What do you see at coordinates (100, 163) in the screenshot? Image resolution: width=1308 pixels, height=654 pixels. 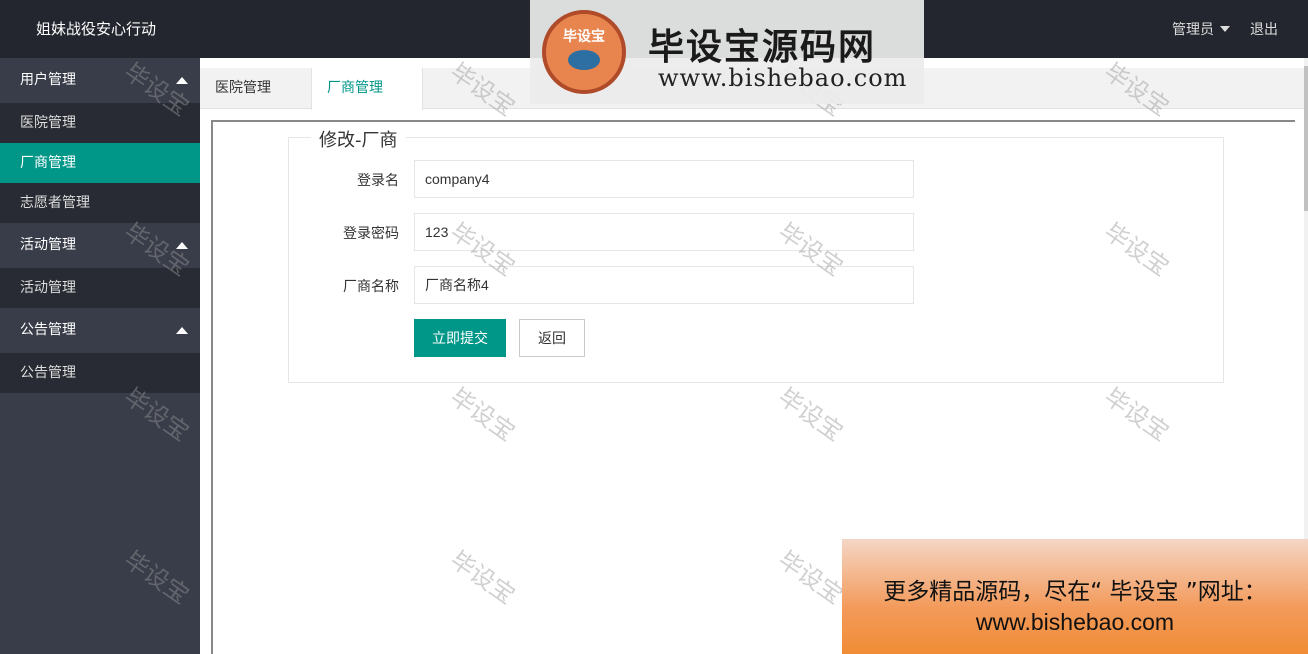 I see `sidebar-item-vendor: 厂商管理` at bounding box center [100, 163].